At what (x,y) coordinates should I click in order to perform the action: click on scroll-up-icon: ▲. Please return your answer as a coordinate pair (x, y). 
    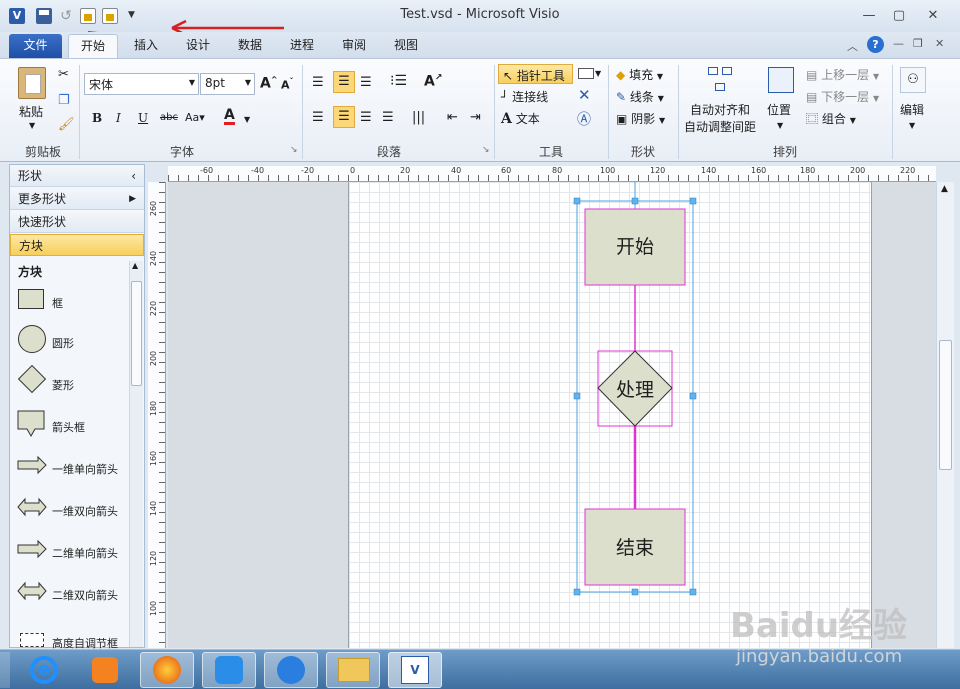
    Looking at the image, I should click on (944, 189).